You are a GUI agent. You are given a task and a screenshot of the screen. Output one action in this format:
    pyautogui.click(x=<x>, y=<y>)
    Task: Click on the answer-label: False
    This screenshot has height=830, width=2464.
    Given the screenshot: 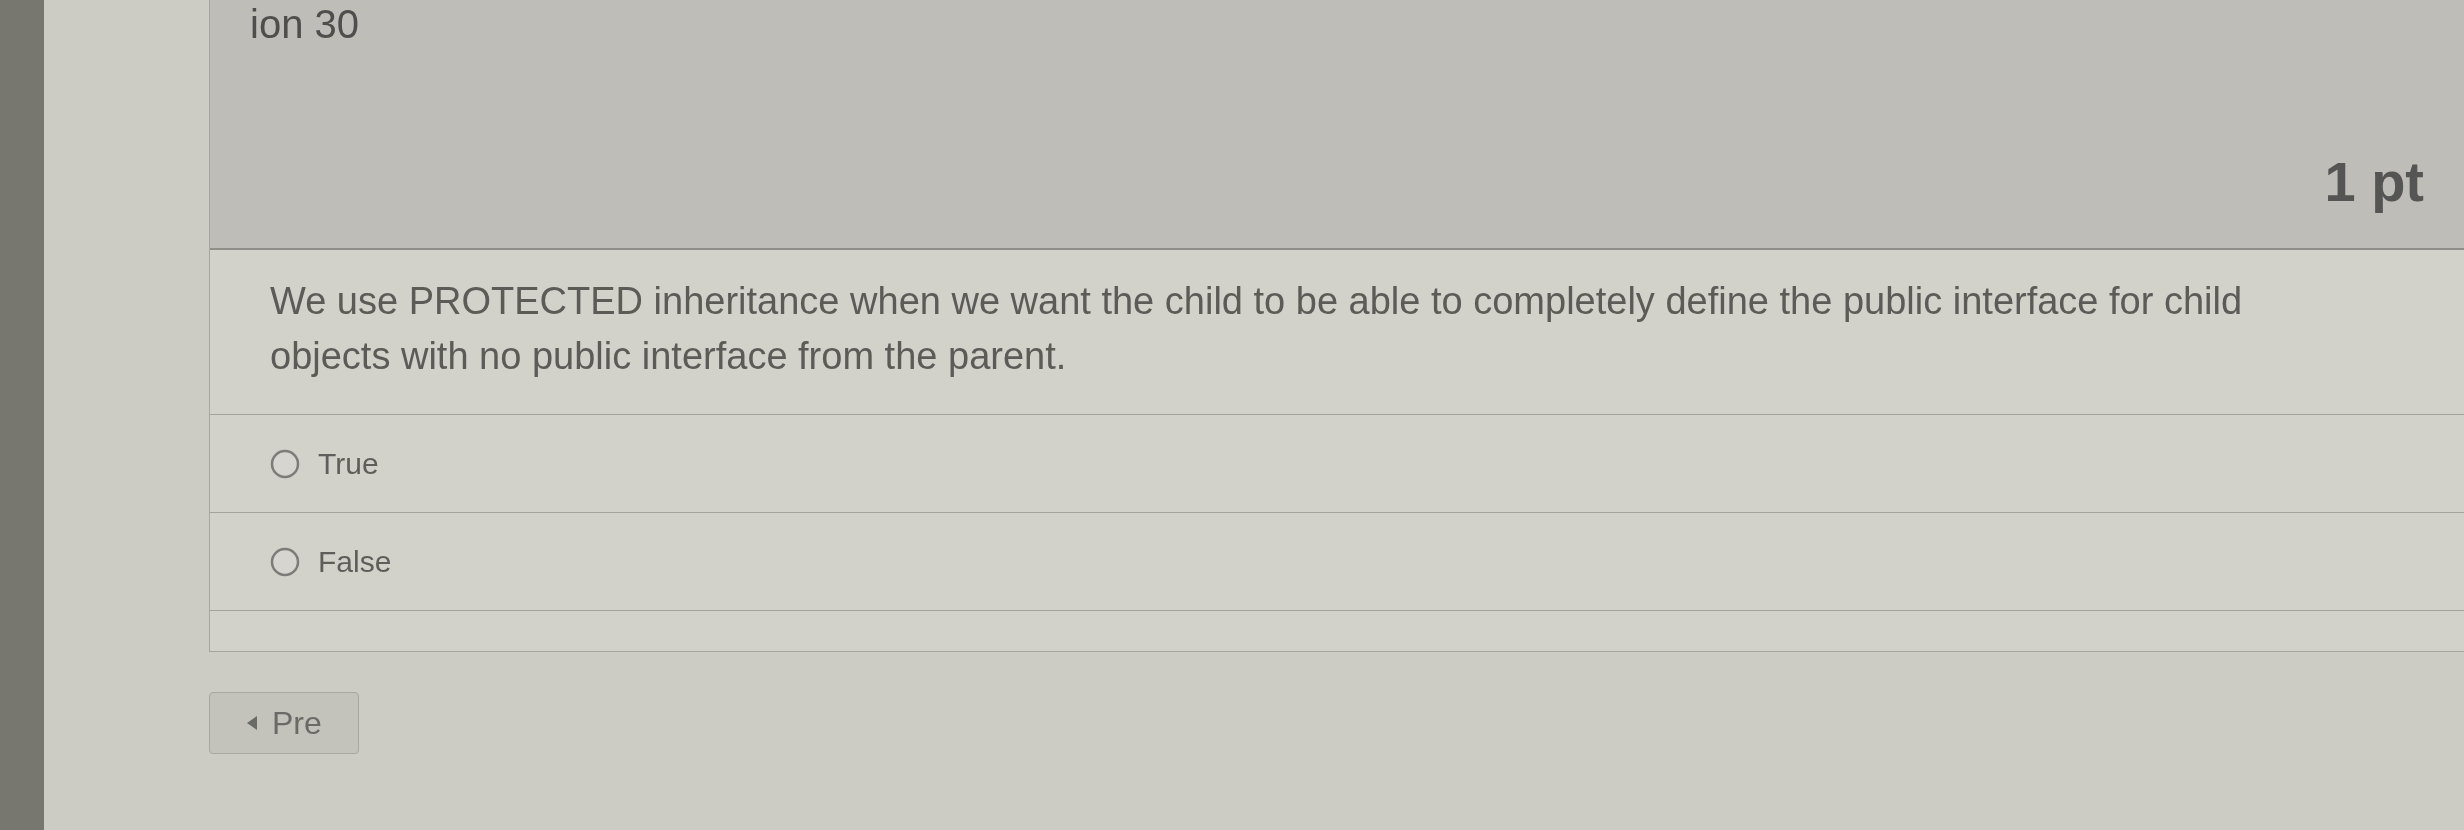 What is the action you would take?
    pyautogui.click(x=355, y=562)
    